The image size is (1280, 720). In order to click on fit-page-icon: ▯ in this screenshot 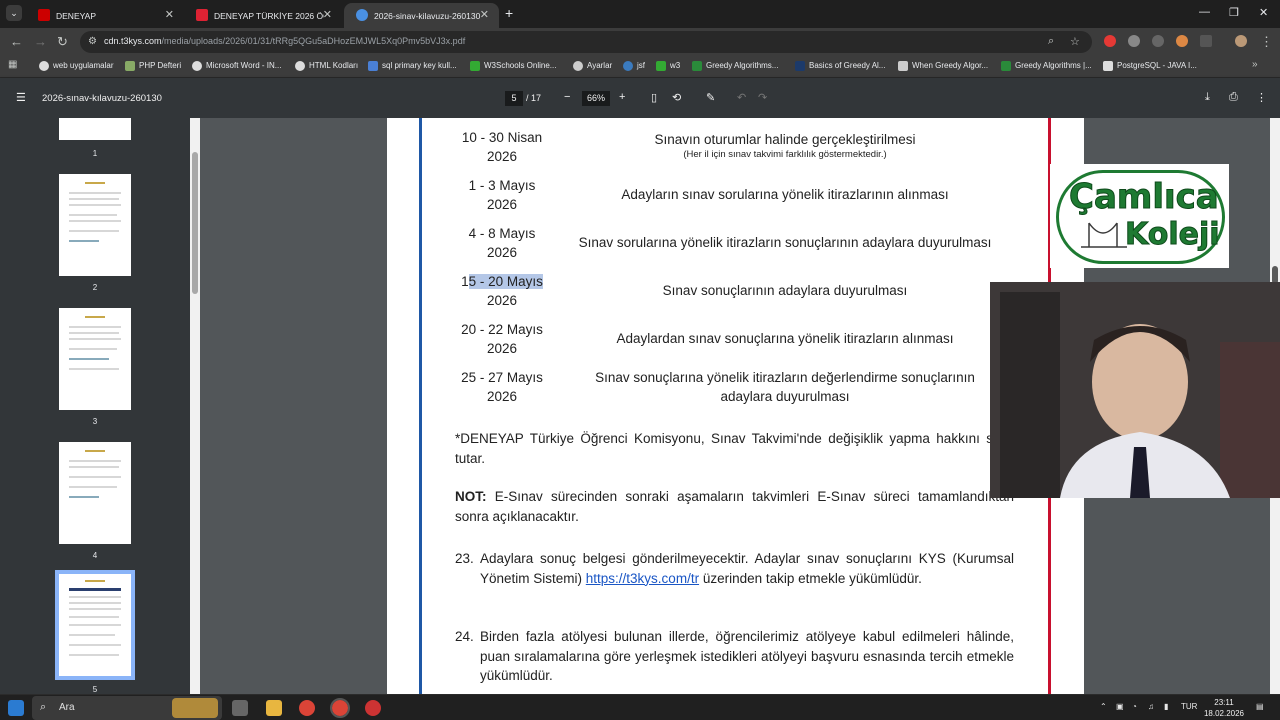, I will do `click(654, 97)`.